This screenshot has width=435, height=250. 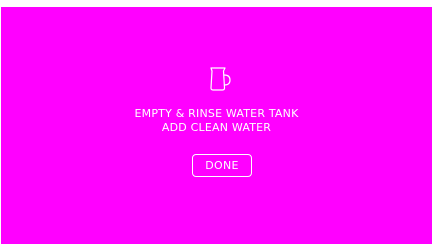 What do you see at coordinates (222, 165) in the screenshot?
I see `done-button: DONE` at bounding box center [222, 165].